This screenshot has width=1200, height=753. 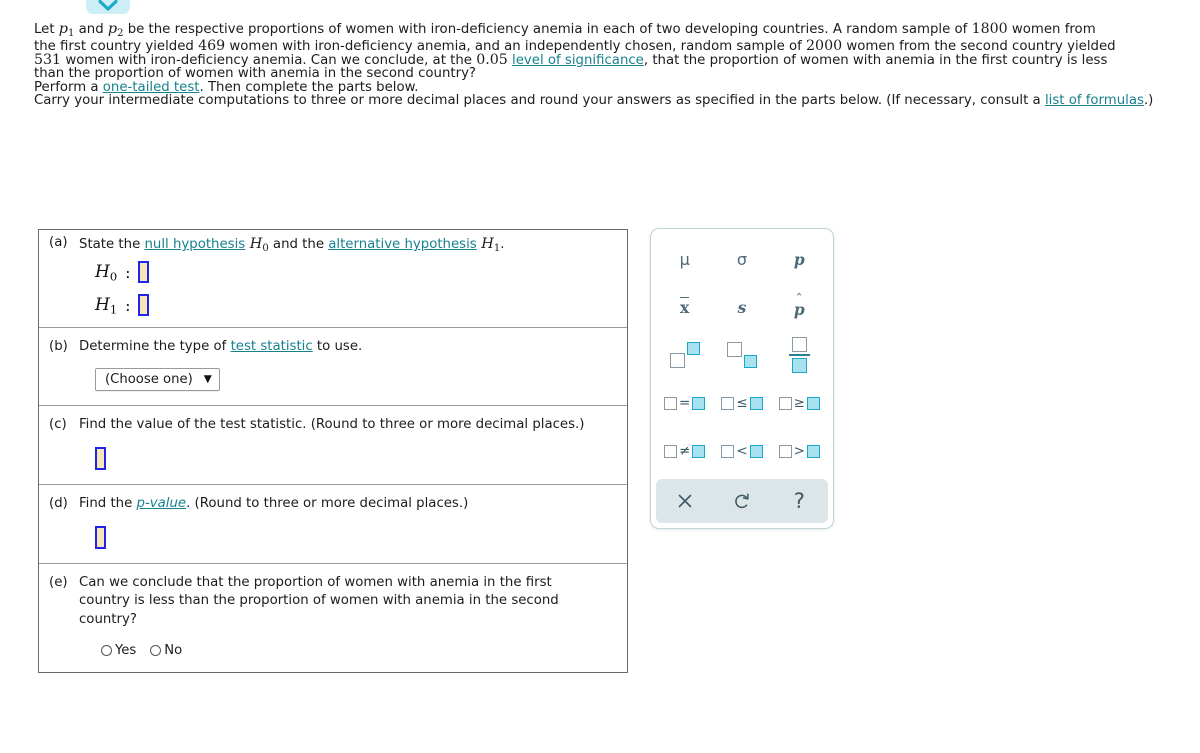 I want to click on equals-template-icon: =, so click(x=685, y=403).